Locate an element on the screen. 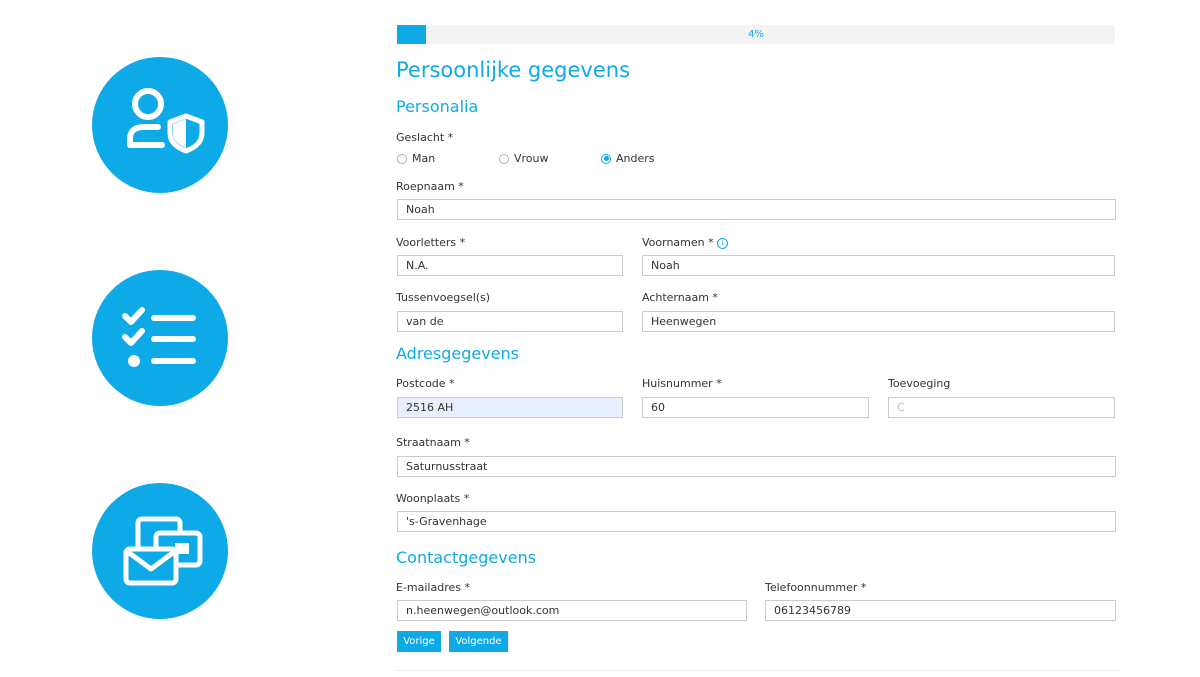 This screenshot has width=1200, height=677. achternaam-input: Heenwegen is located at coordinates (878, 321).